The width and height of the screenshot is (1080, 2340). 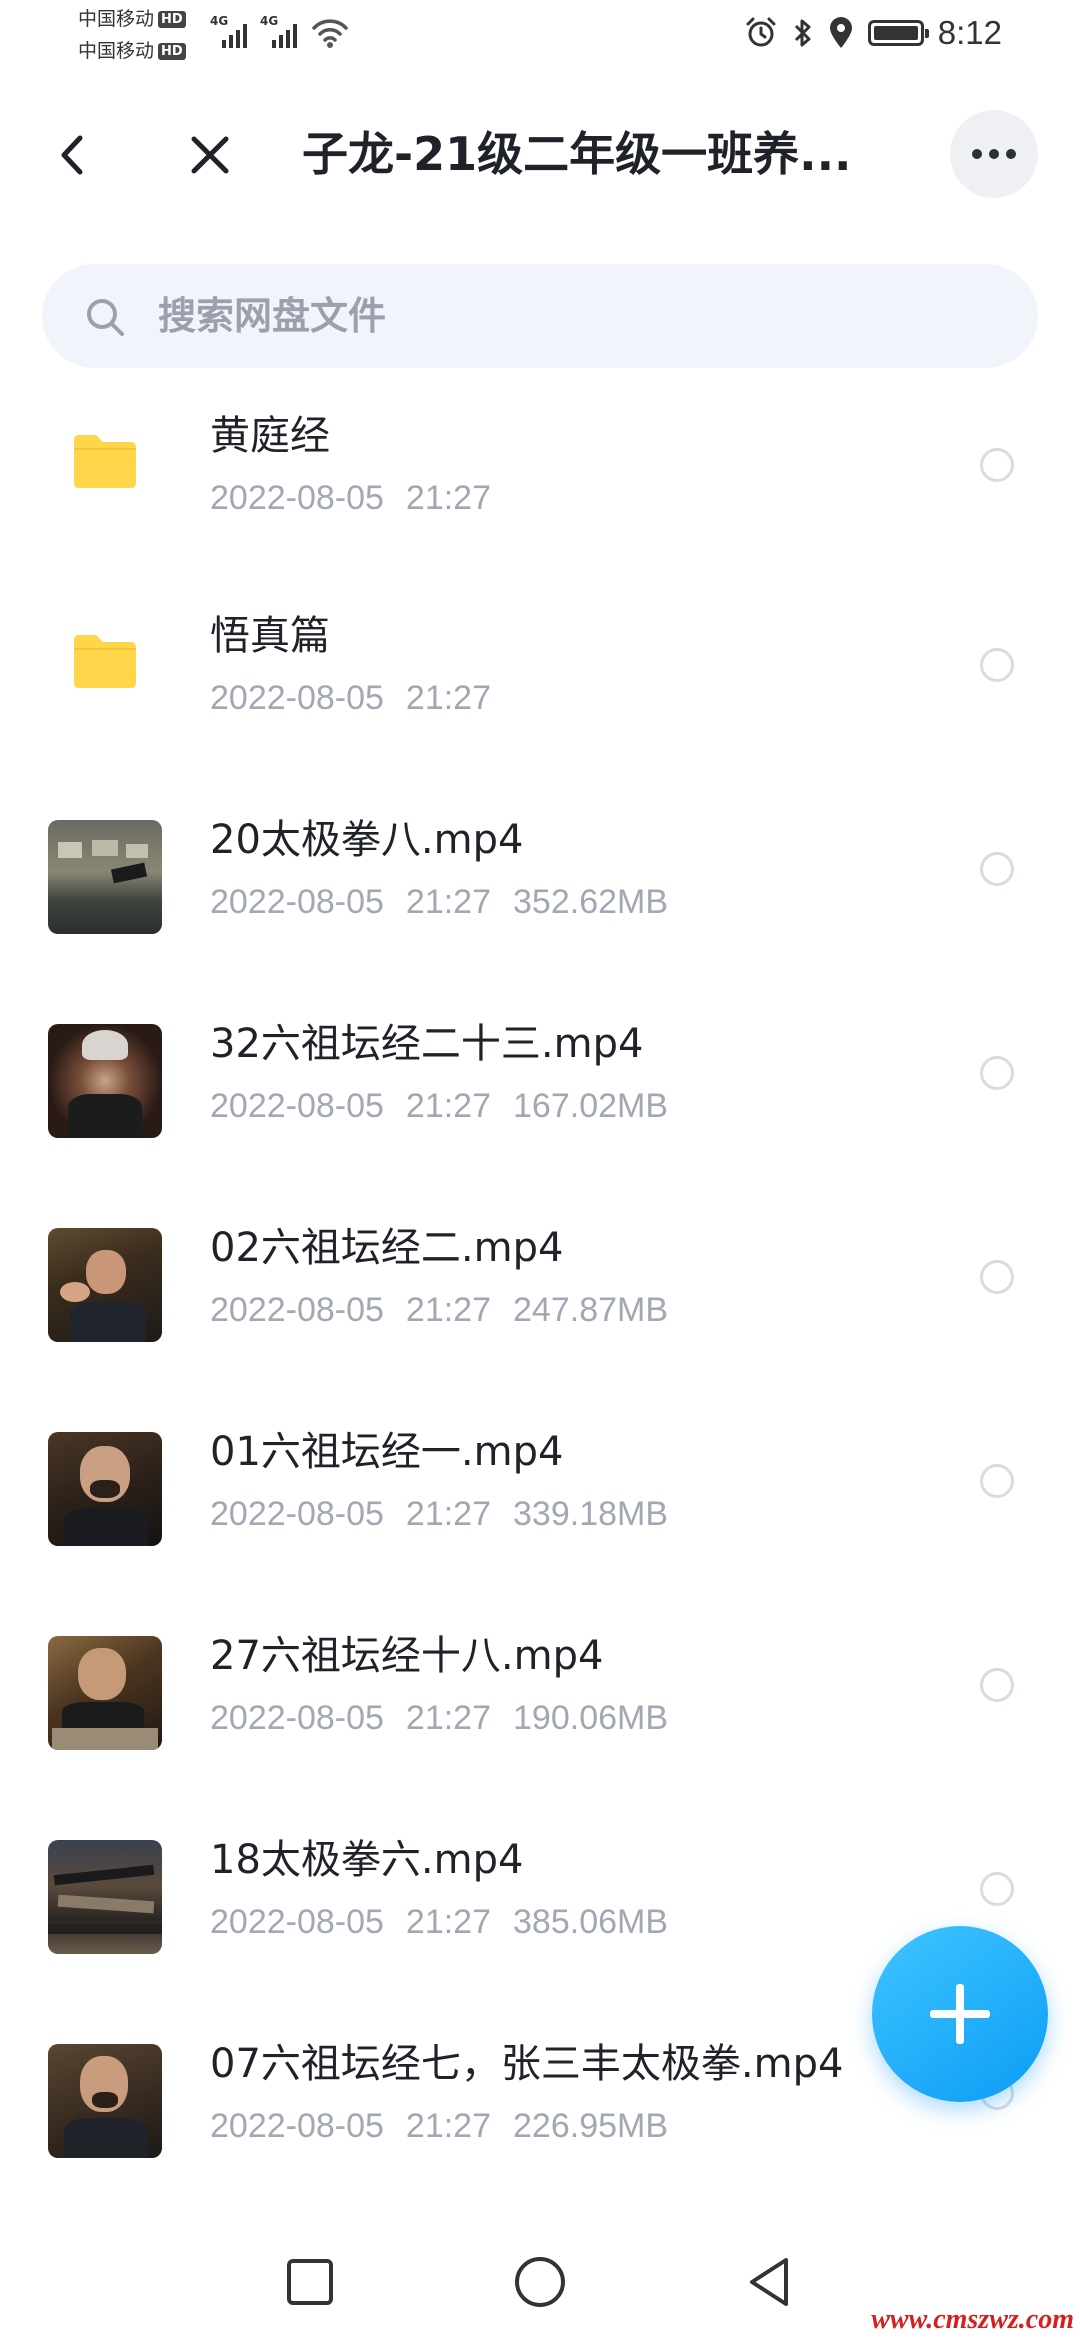 I want to click on back-button, so click(x=74, y=155).